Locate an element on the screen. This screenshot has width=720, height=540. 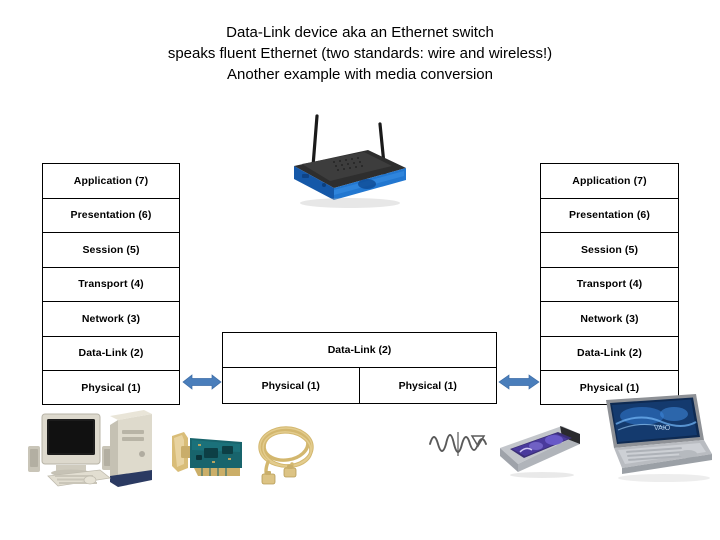
layer-presentation-left: Presentation (6) is located at coordinates (111, 216).